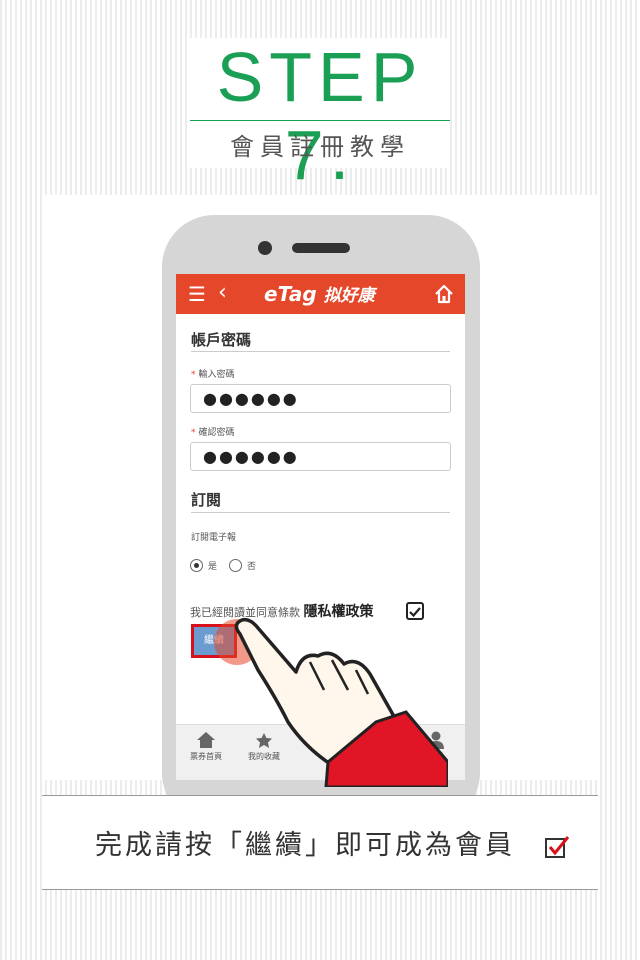 This screenshot has height=960, width=640. I want to click on logo-zh: 拟好康, so click(349, 296).